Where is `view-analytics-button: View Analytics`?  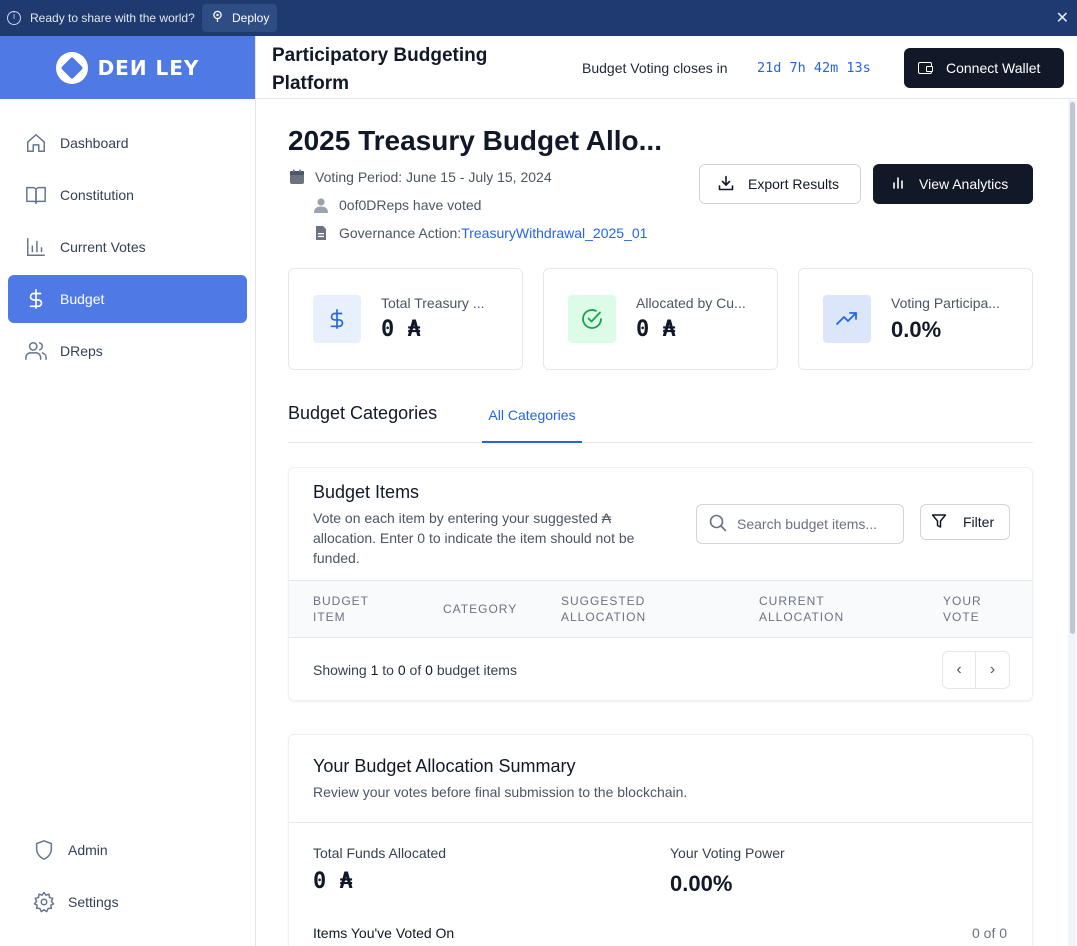
view-analytics-button: View Analytics is located at coordinates (953, 184).